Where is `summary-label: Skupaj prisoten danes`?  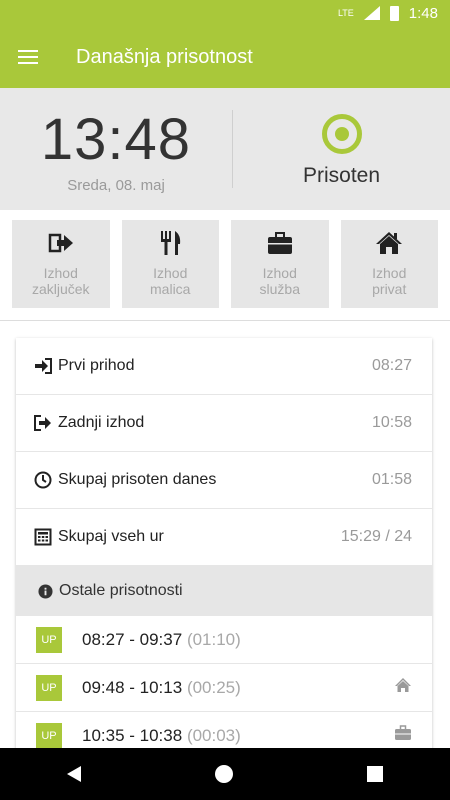 summary-label: Skupaj prisoten danes is located at coordinates (137, 479).